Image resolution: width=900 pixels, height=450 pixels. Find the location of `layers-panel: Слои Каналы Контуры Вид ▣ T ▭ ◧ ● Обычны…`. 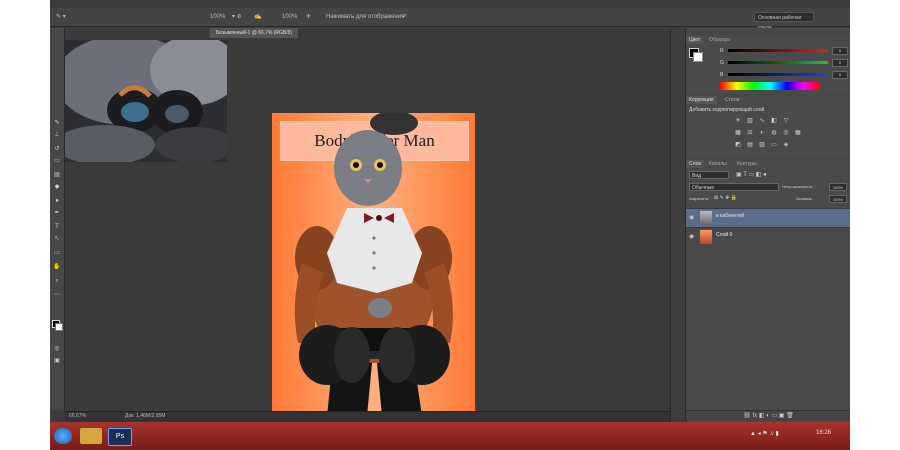

layers-panel: Слои Каналы Контуры Вид ▣ T ▭ ◧ ● Обычны… is located at coordinates (768, 291).